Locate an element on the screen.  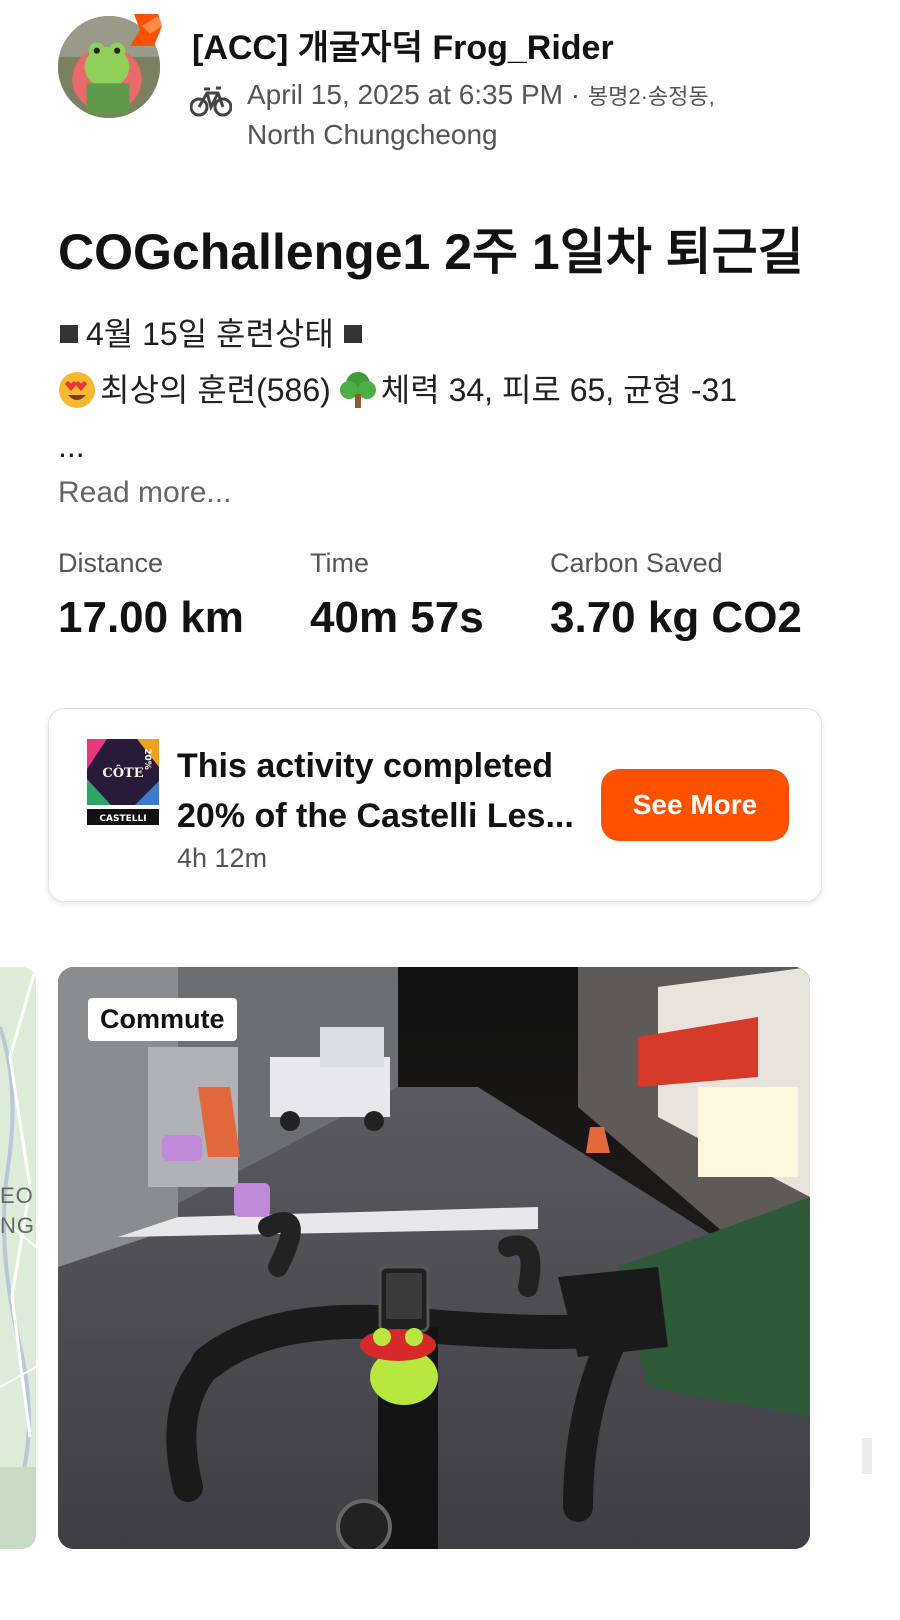
badge-brand-text: CASTELLI is located at coordinates (122, 819).